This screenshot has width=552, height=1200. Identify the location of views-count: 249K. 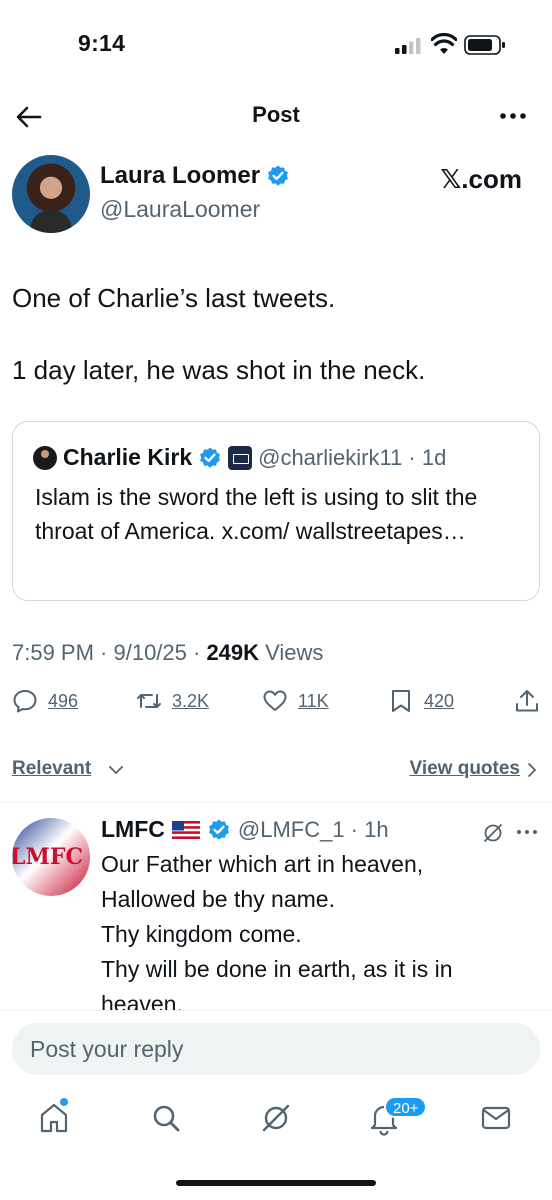
(233, 652).